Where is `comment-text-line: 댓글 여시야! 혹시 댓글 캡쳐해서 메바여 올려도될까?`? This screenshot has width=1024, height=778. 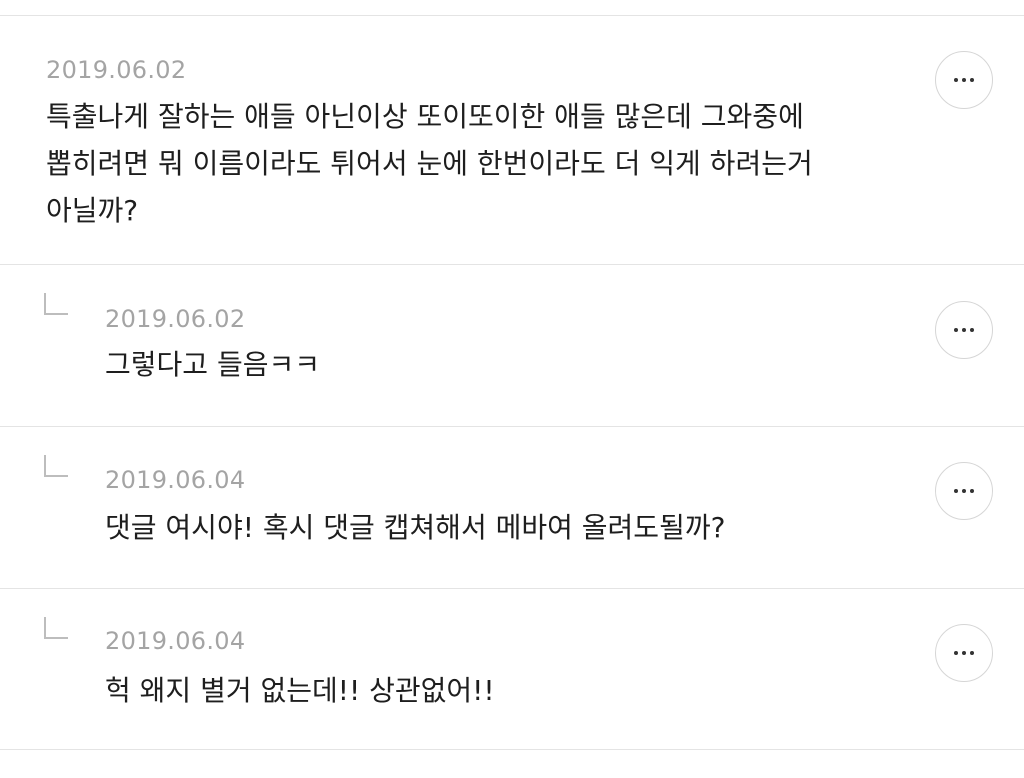 comment-text-line: 댓글 여시야! 혹시 댓글 캡쳐해서 메바여 올려도될까? is located at coordinates (415, 527).